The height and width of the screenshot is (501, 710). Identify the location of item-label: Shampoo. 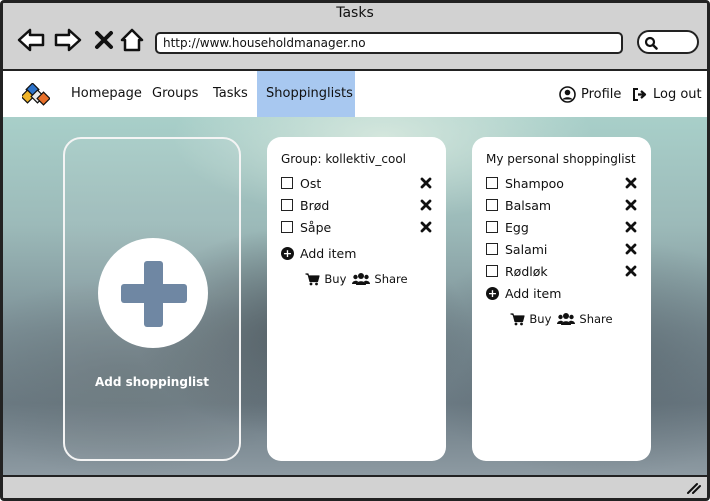
(534, 183).